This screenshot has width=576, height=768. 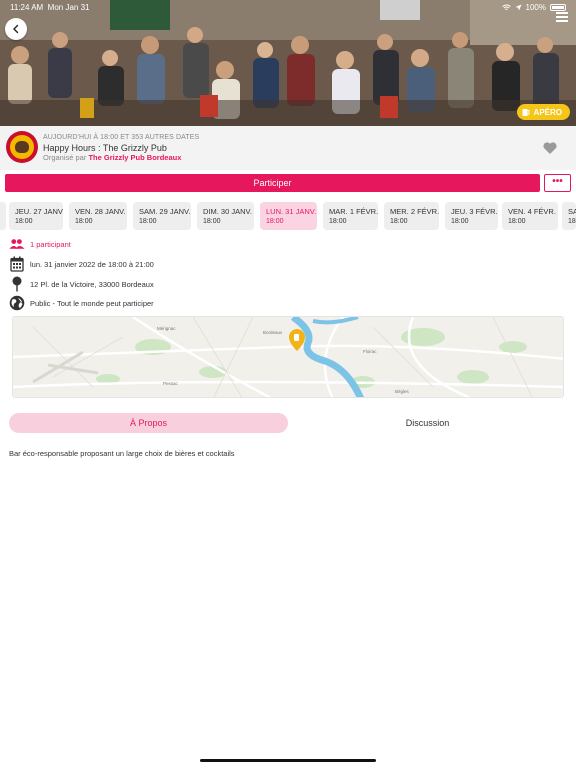 What do you see at coordinates (17, 303) in the screenshot?
I see `globe-icon` at bounding box center [17, 303].